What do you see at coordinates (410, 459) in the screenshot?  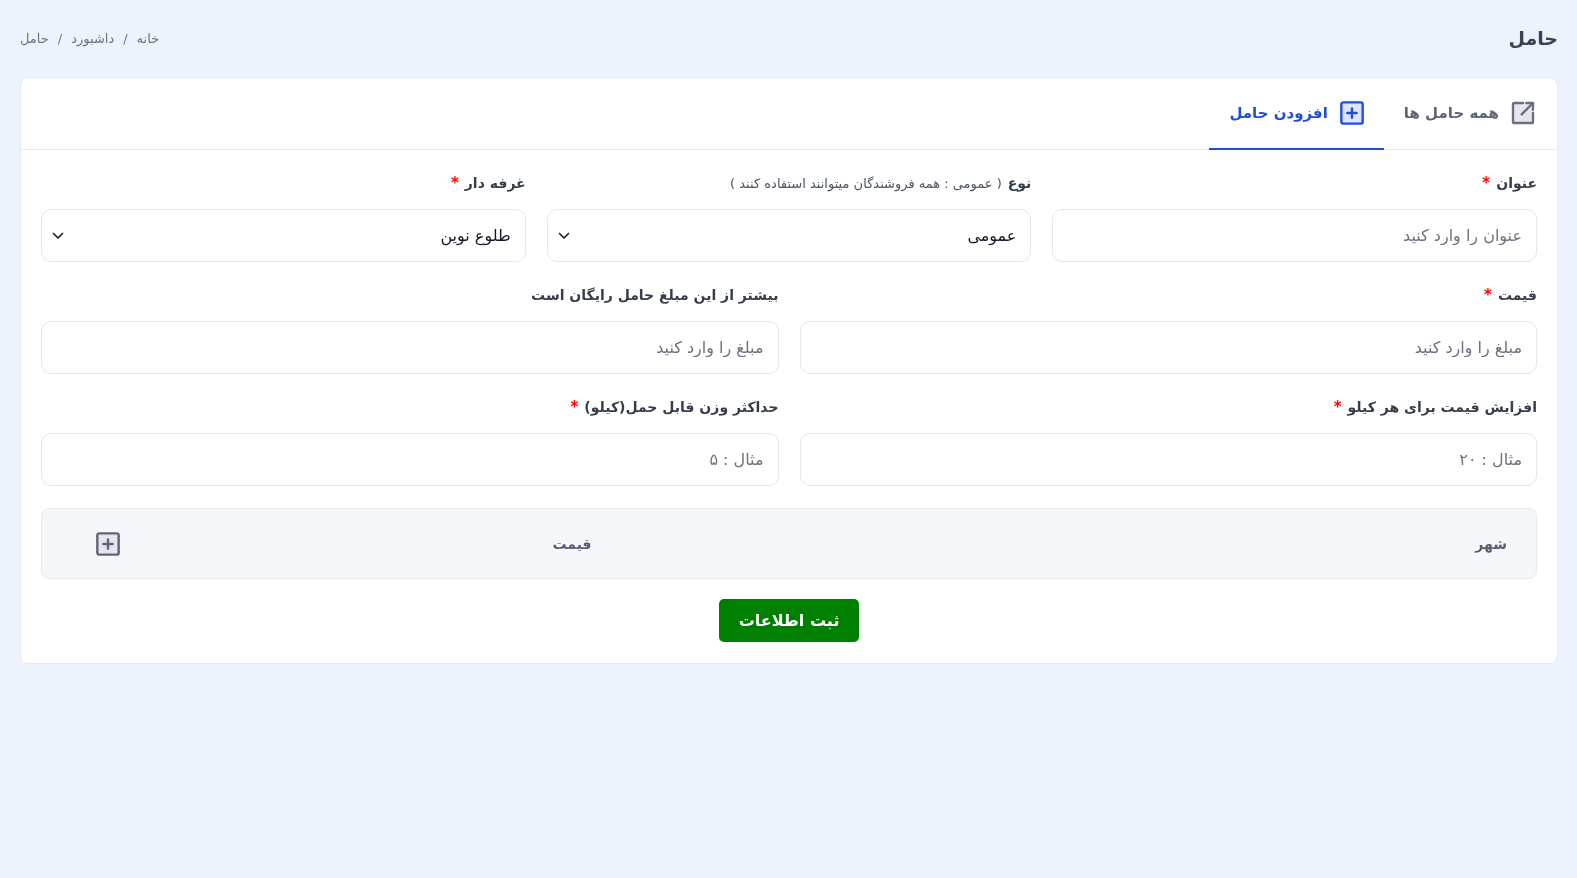 I see `input-field: مثال : ۵` at bounding box center [410, 459].